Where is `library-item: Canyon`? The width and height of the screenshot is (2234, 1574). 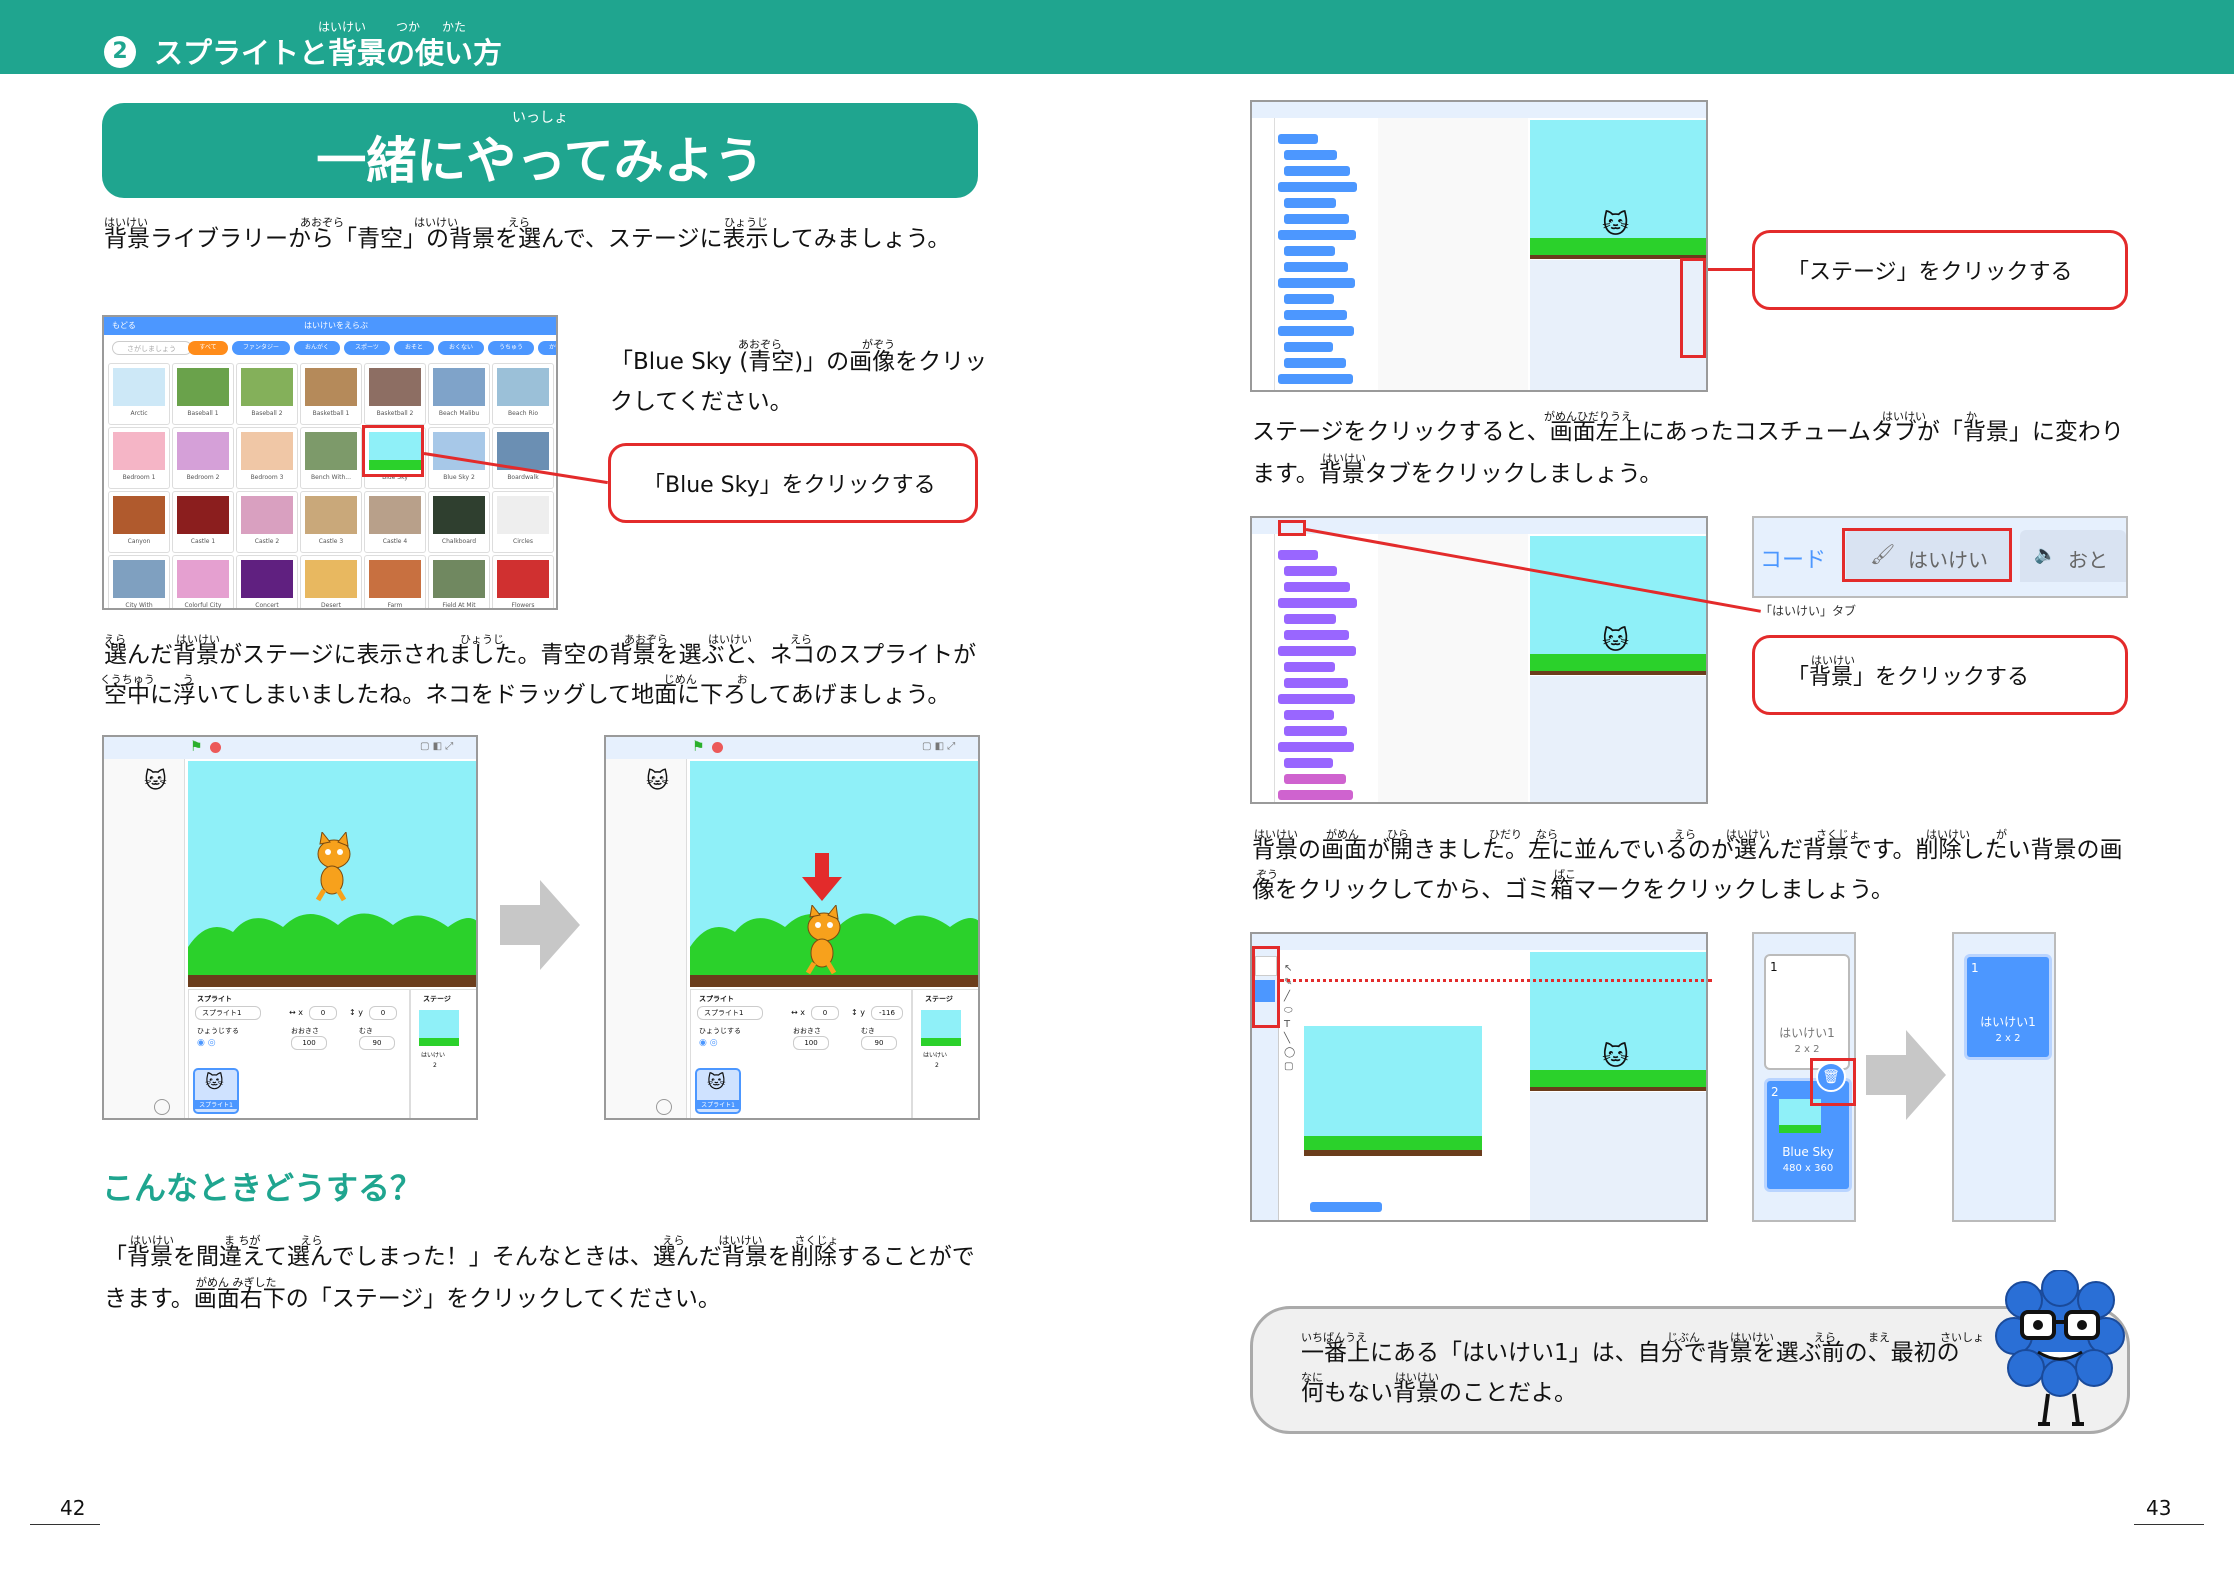 library-item: Canyon is located at coordinates (139, 522).